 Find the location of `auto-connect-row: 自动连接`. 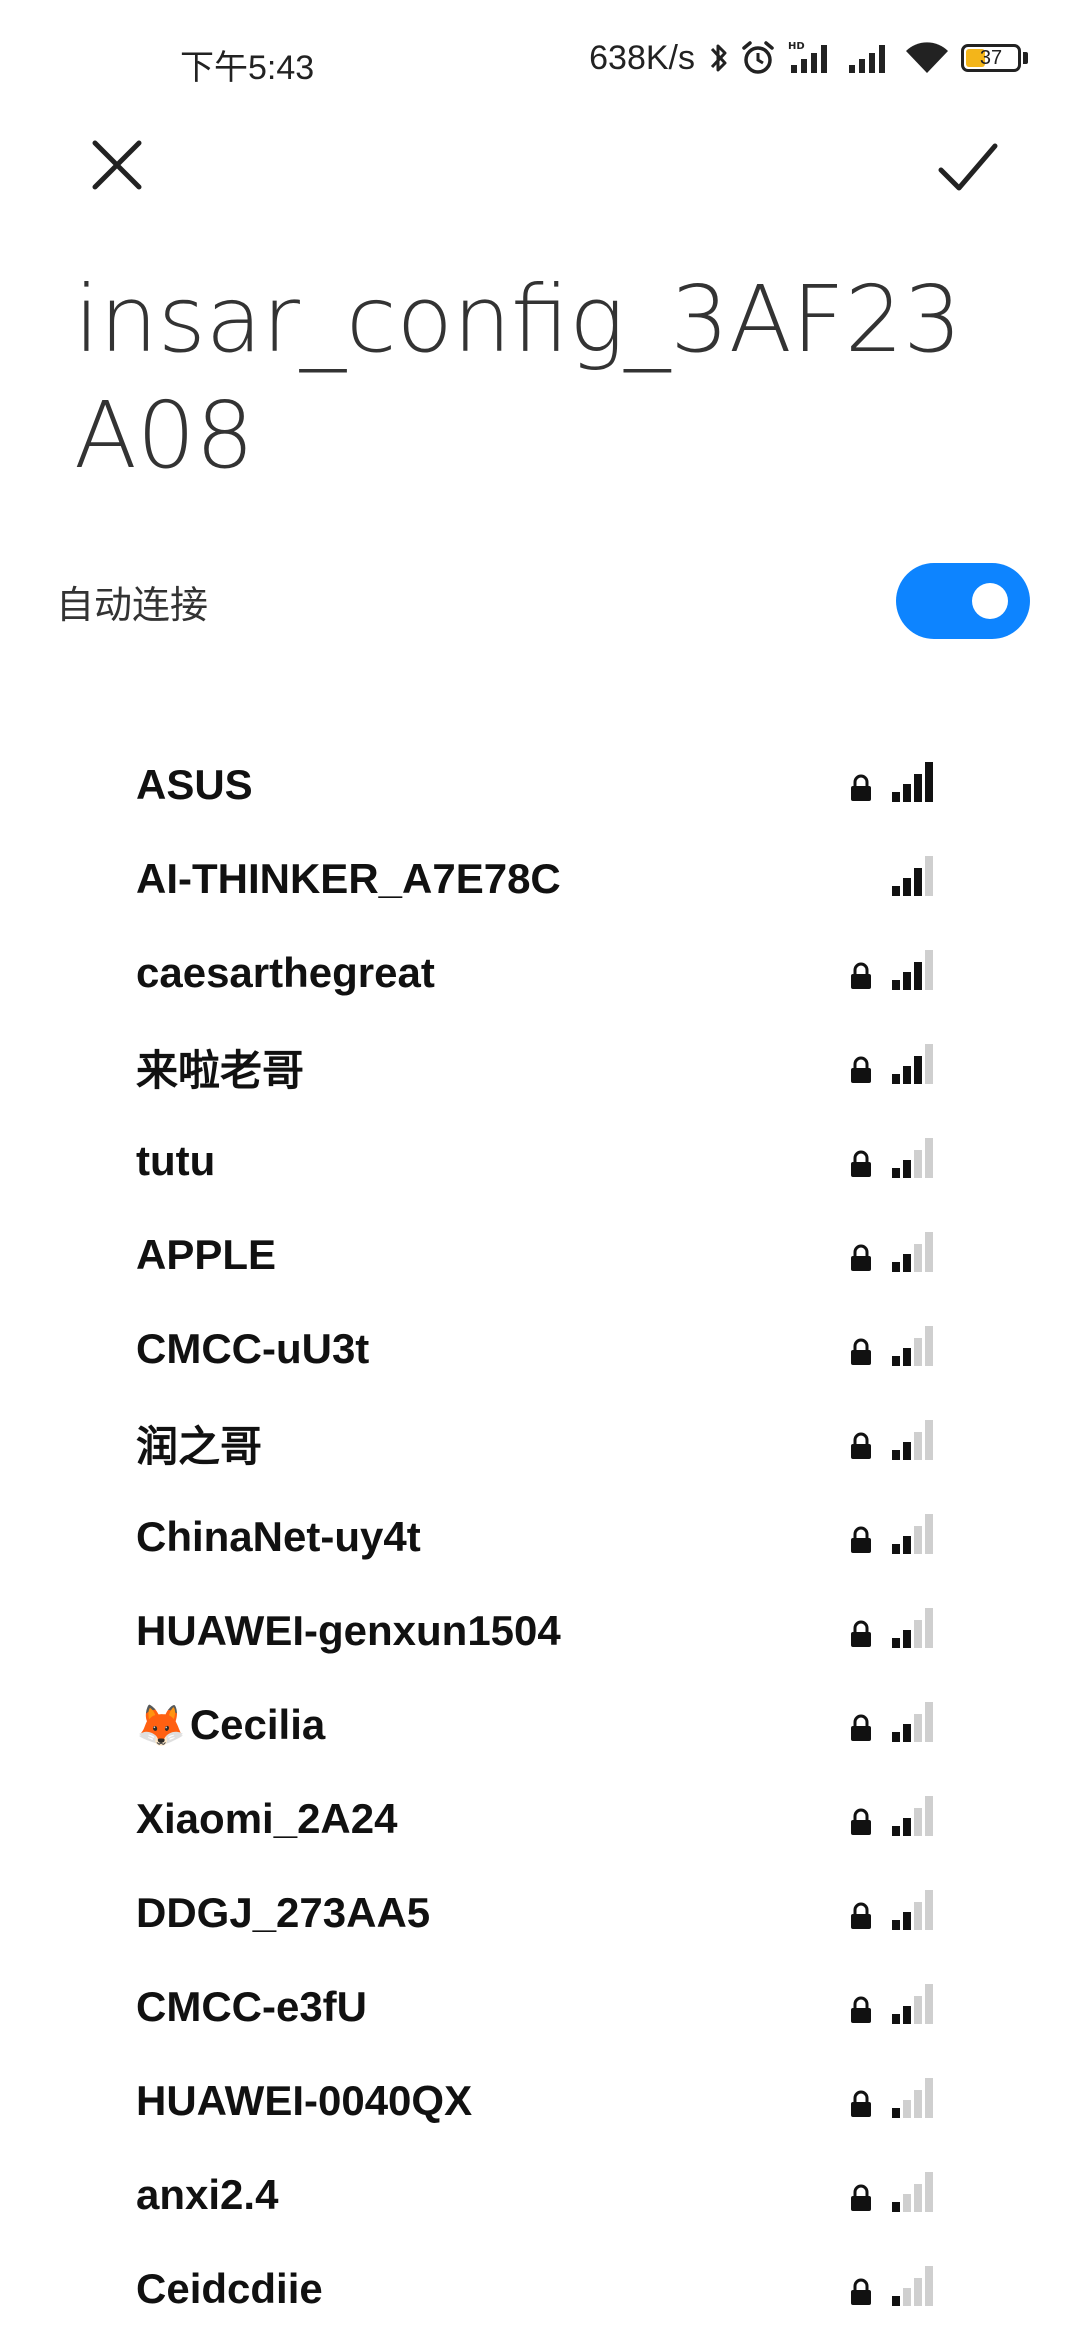

auto-connect-row: 自动连接 is located at coordinates (543, 601).